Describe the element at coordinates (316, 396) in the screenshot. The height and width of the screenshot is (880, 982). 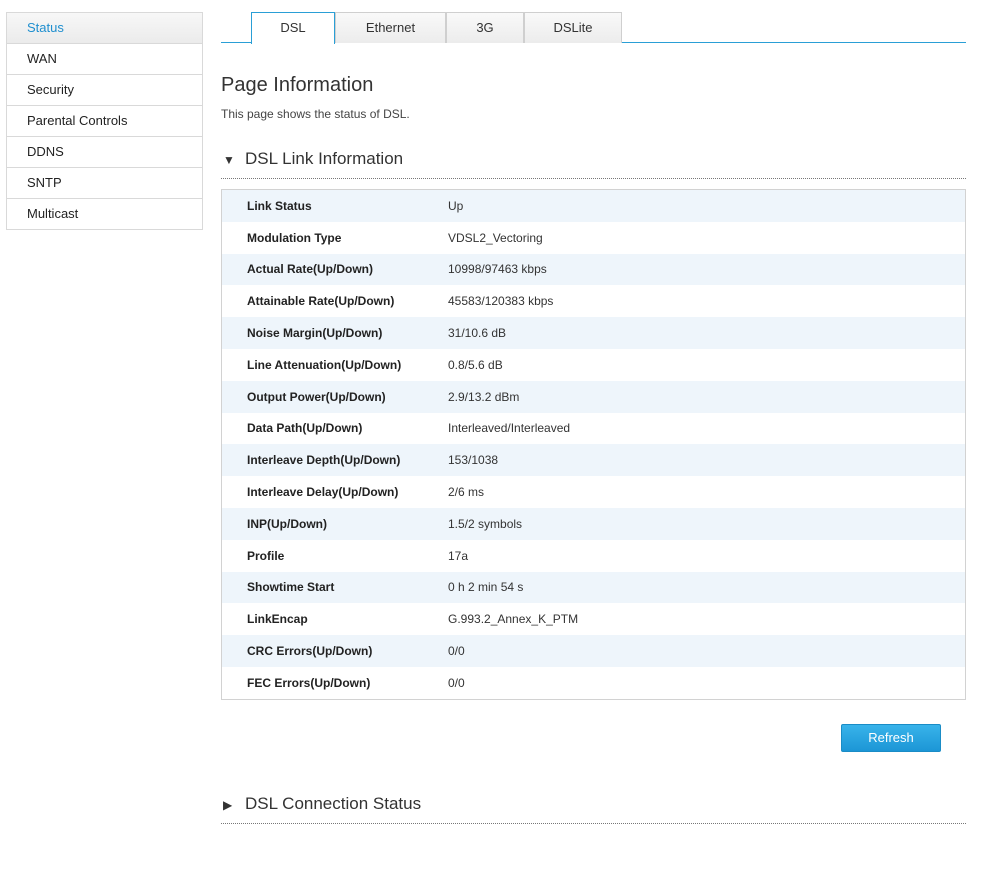
I see `row-label: Output Power(Up/Down)` at that location.